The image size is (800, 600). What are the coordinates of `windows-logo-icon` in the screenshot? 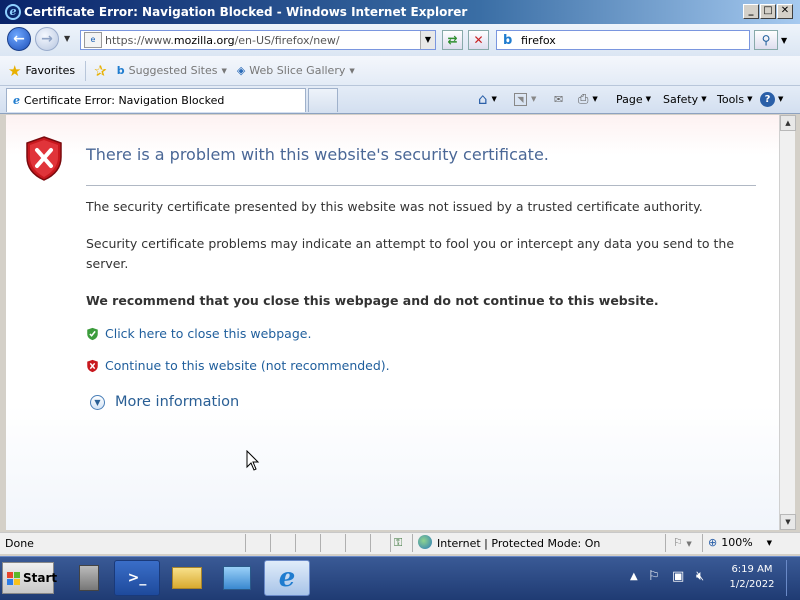 It's located at (13, 578).